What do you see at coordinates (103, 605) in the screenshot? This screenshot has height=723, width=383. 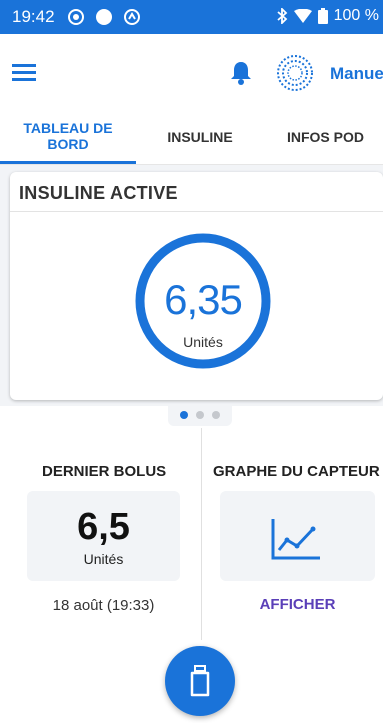 I see `last-bolus-time: 18 août (19:33)` at bounding box center [103, 605].